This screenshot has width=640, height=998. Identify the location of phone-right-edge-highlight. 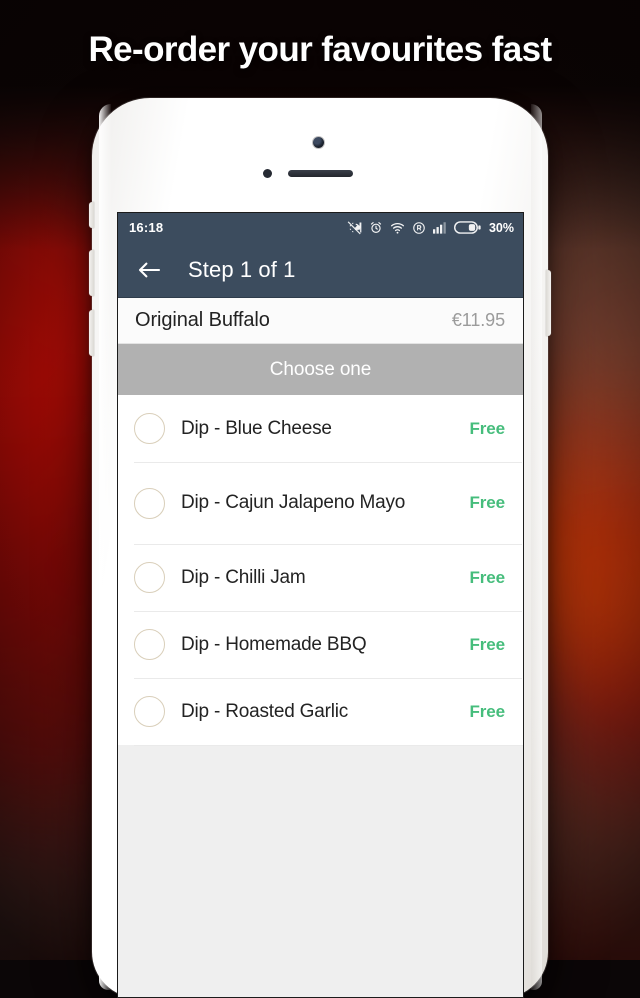
(536, 547).